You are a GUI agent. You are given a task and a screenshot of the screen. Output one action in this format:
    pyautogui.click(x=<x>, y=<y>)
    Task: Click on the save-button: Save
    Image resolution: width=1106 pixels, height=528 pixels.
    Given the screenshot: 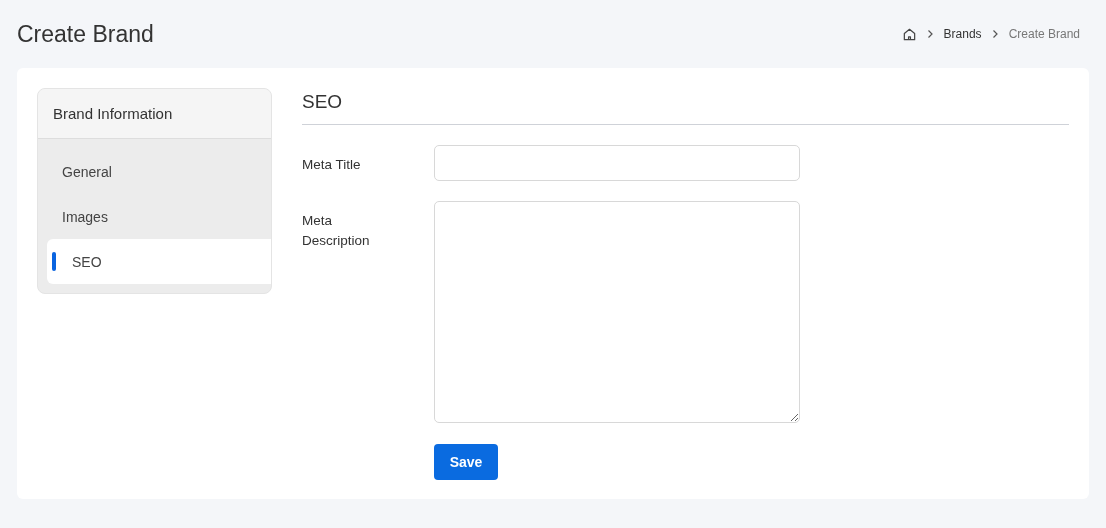 What is the action you would take?
    pyautogui.click(x=466, y=462)
    